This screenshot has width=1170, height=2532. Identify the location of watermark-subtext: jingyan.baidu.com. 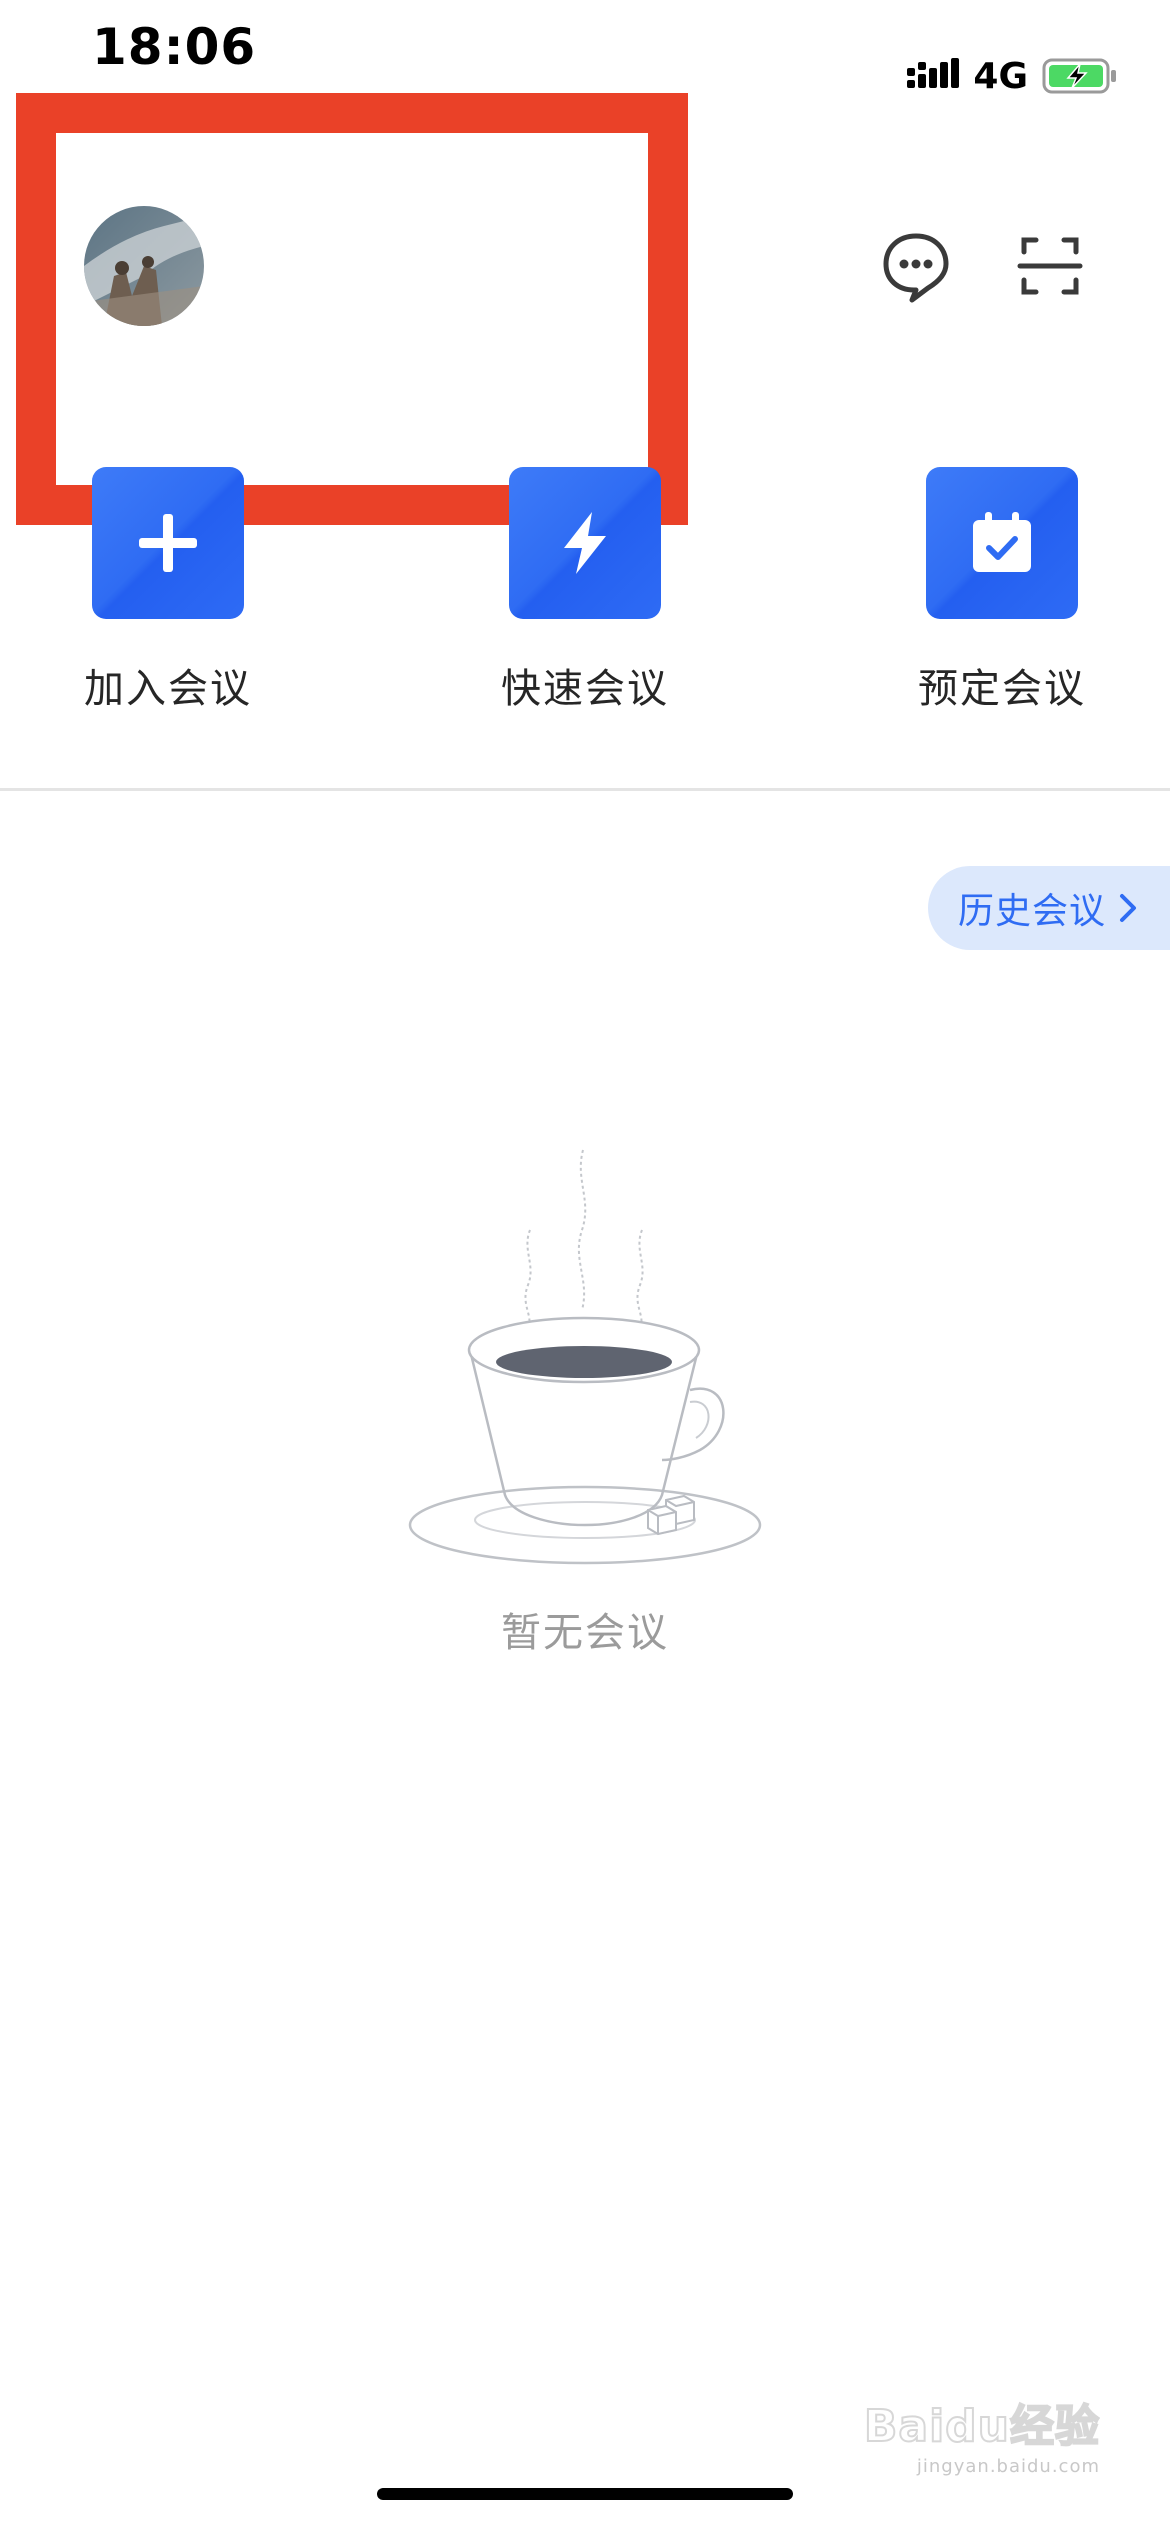
(1008, 2466).